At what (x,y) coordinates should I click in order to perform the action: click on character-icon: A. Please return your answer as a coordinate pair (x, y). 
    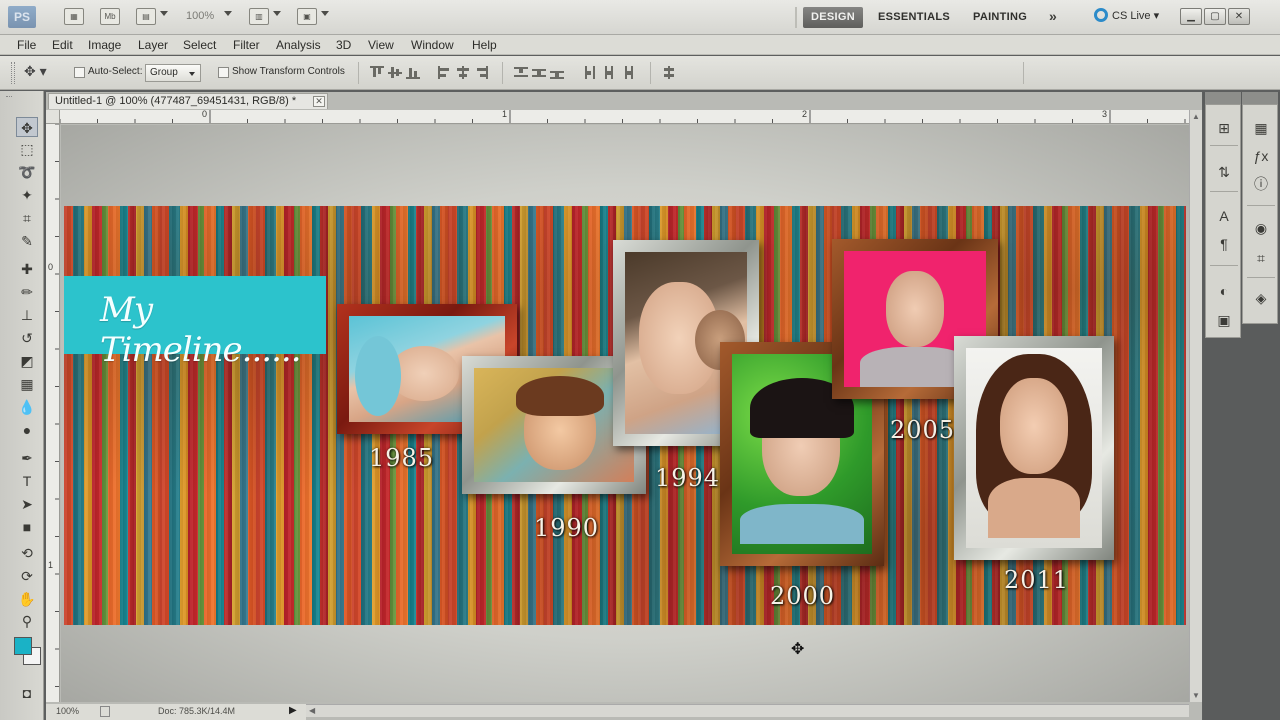
    Looking at the image, I should click on (1224, 216).